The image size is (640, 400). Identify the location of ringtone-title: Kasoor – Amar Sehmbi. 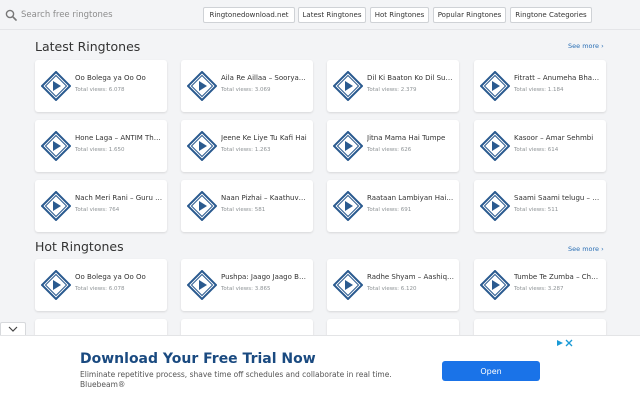
(558, 138).